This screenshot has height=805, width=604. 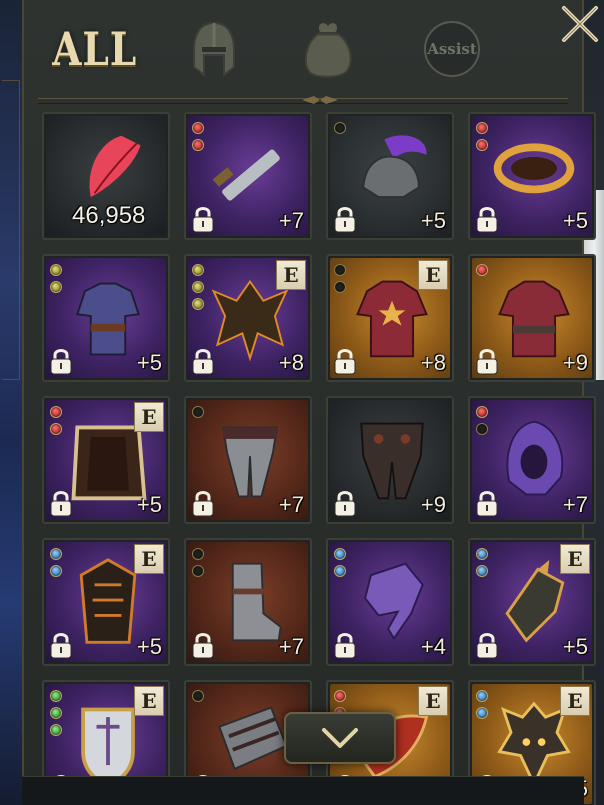 I want to click on category-tabs: ALL Assist, so click(x=311, y=50).